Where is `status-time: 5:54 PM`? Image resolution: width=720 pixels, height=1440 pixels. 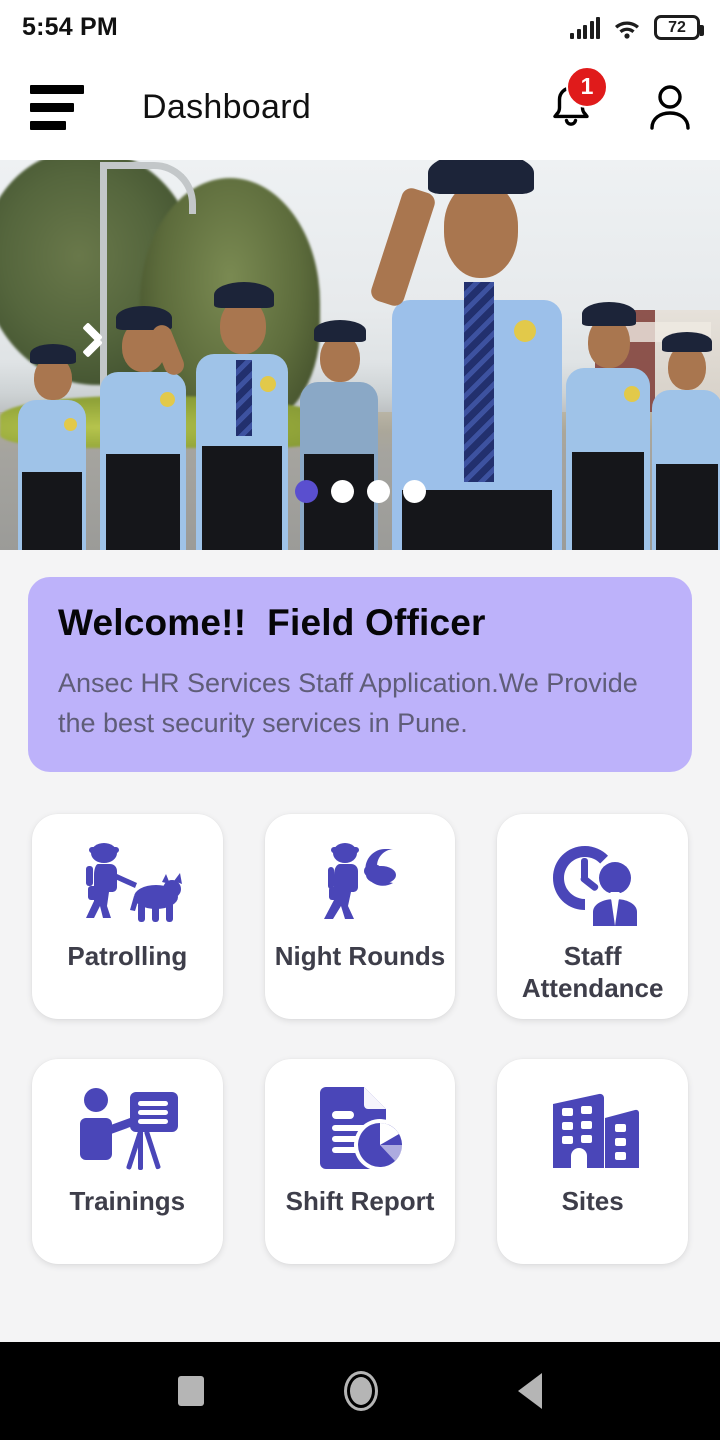 status-time: 5:54 PM is located at coordinates (70, 27).